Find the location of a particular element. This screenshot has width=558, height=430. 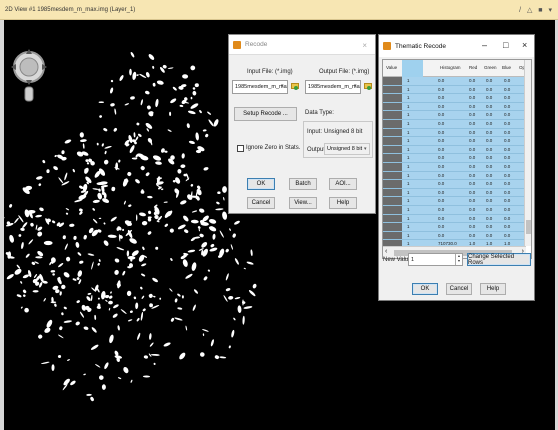

ignore-zero-checkbox is located at coordinates (240, 148).